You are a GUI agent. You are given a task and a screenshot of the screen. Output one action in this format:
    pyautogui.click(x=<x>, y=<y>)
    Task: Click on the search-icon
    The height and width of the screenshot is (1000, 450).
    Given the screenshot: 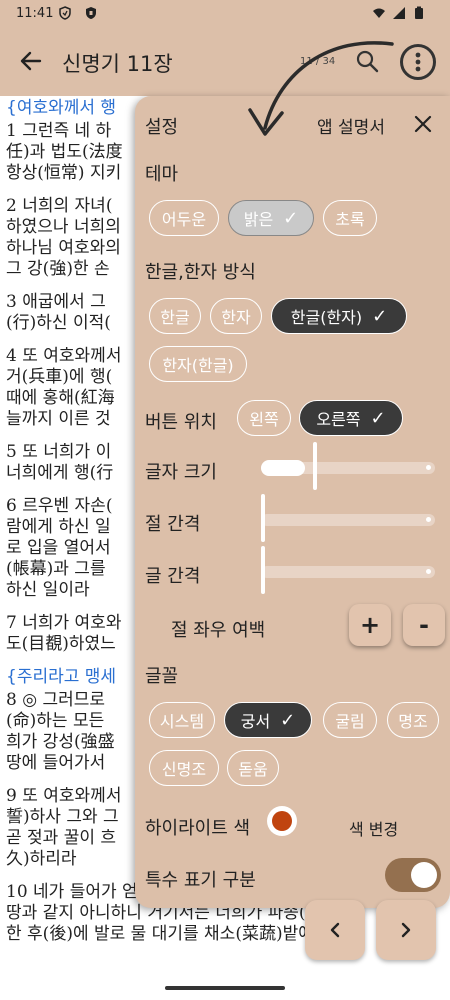 What is the action you would take?
    pyautogui.click(x=367, y=61)
    